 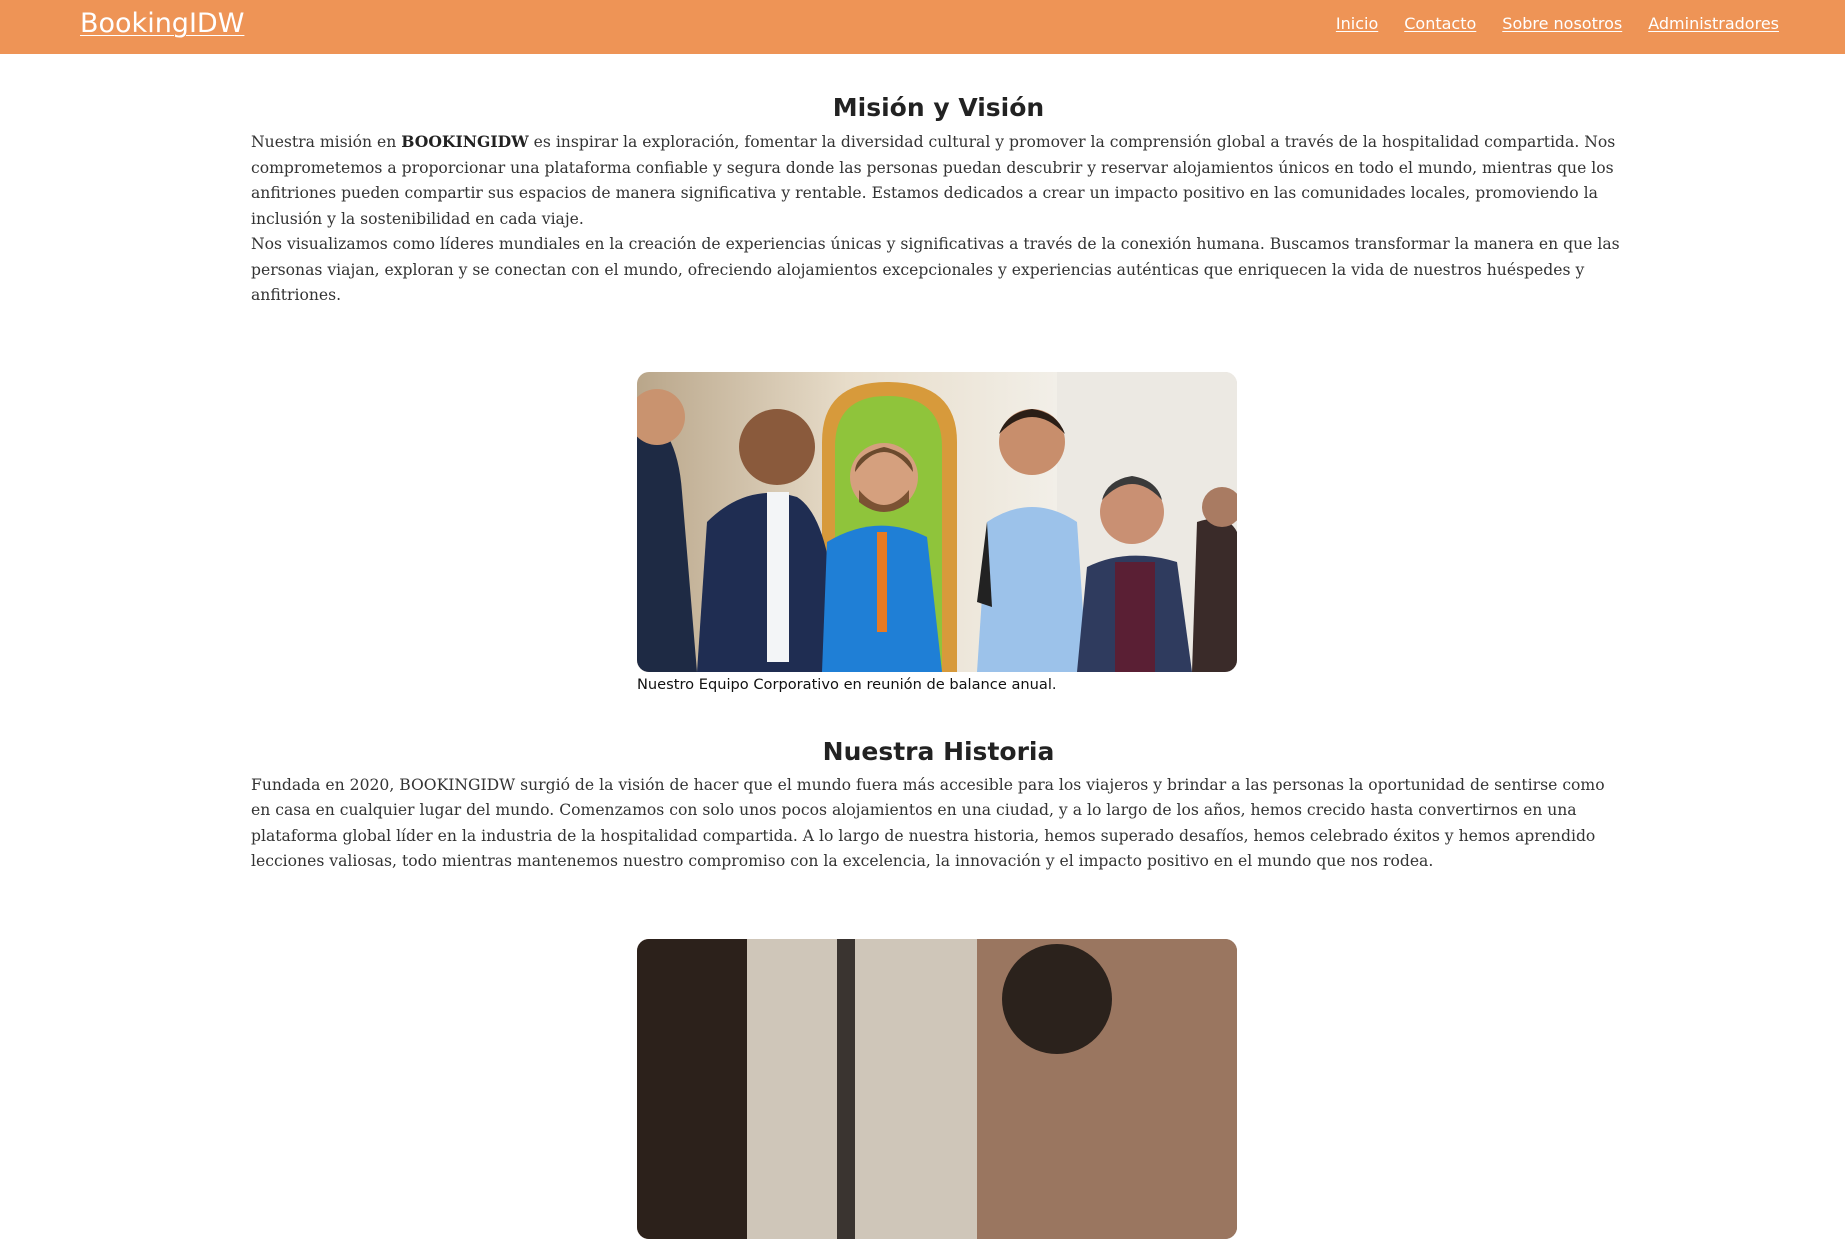 I want to click on history-figure, so click(x=937, y=1088).